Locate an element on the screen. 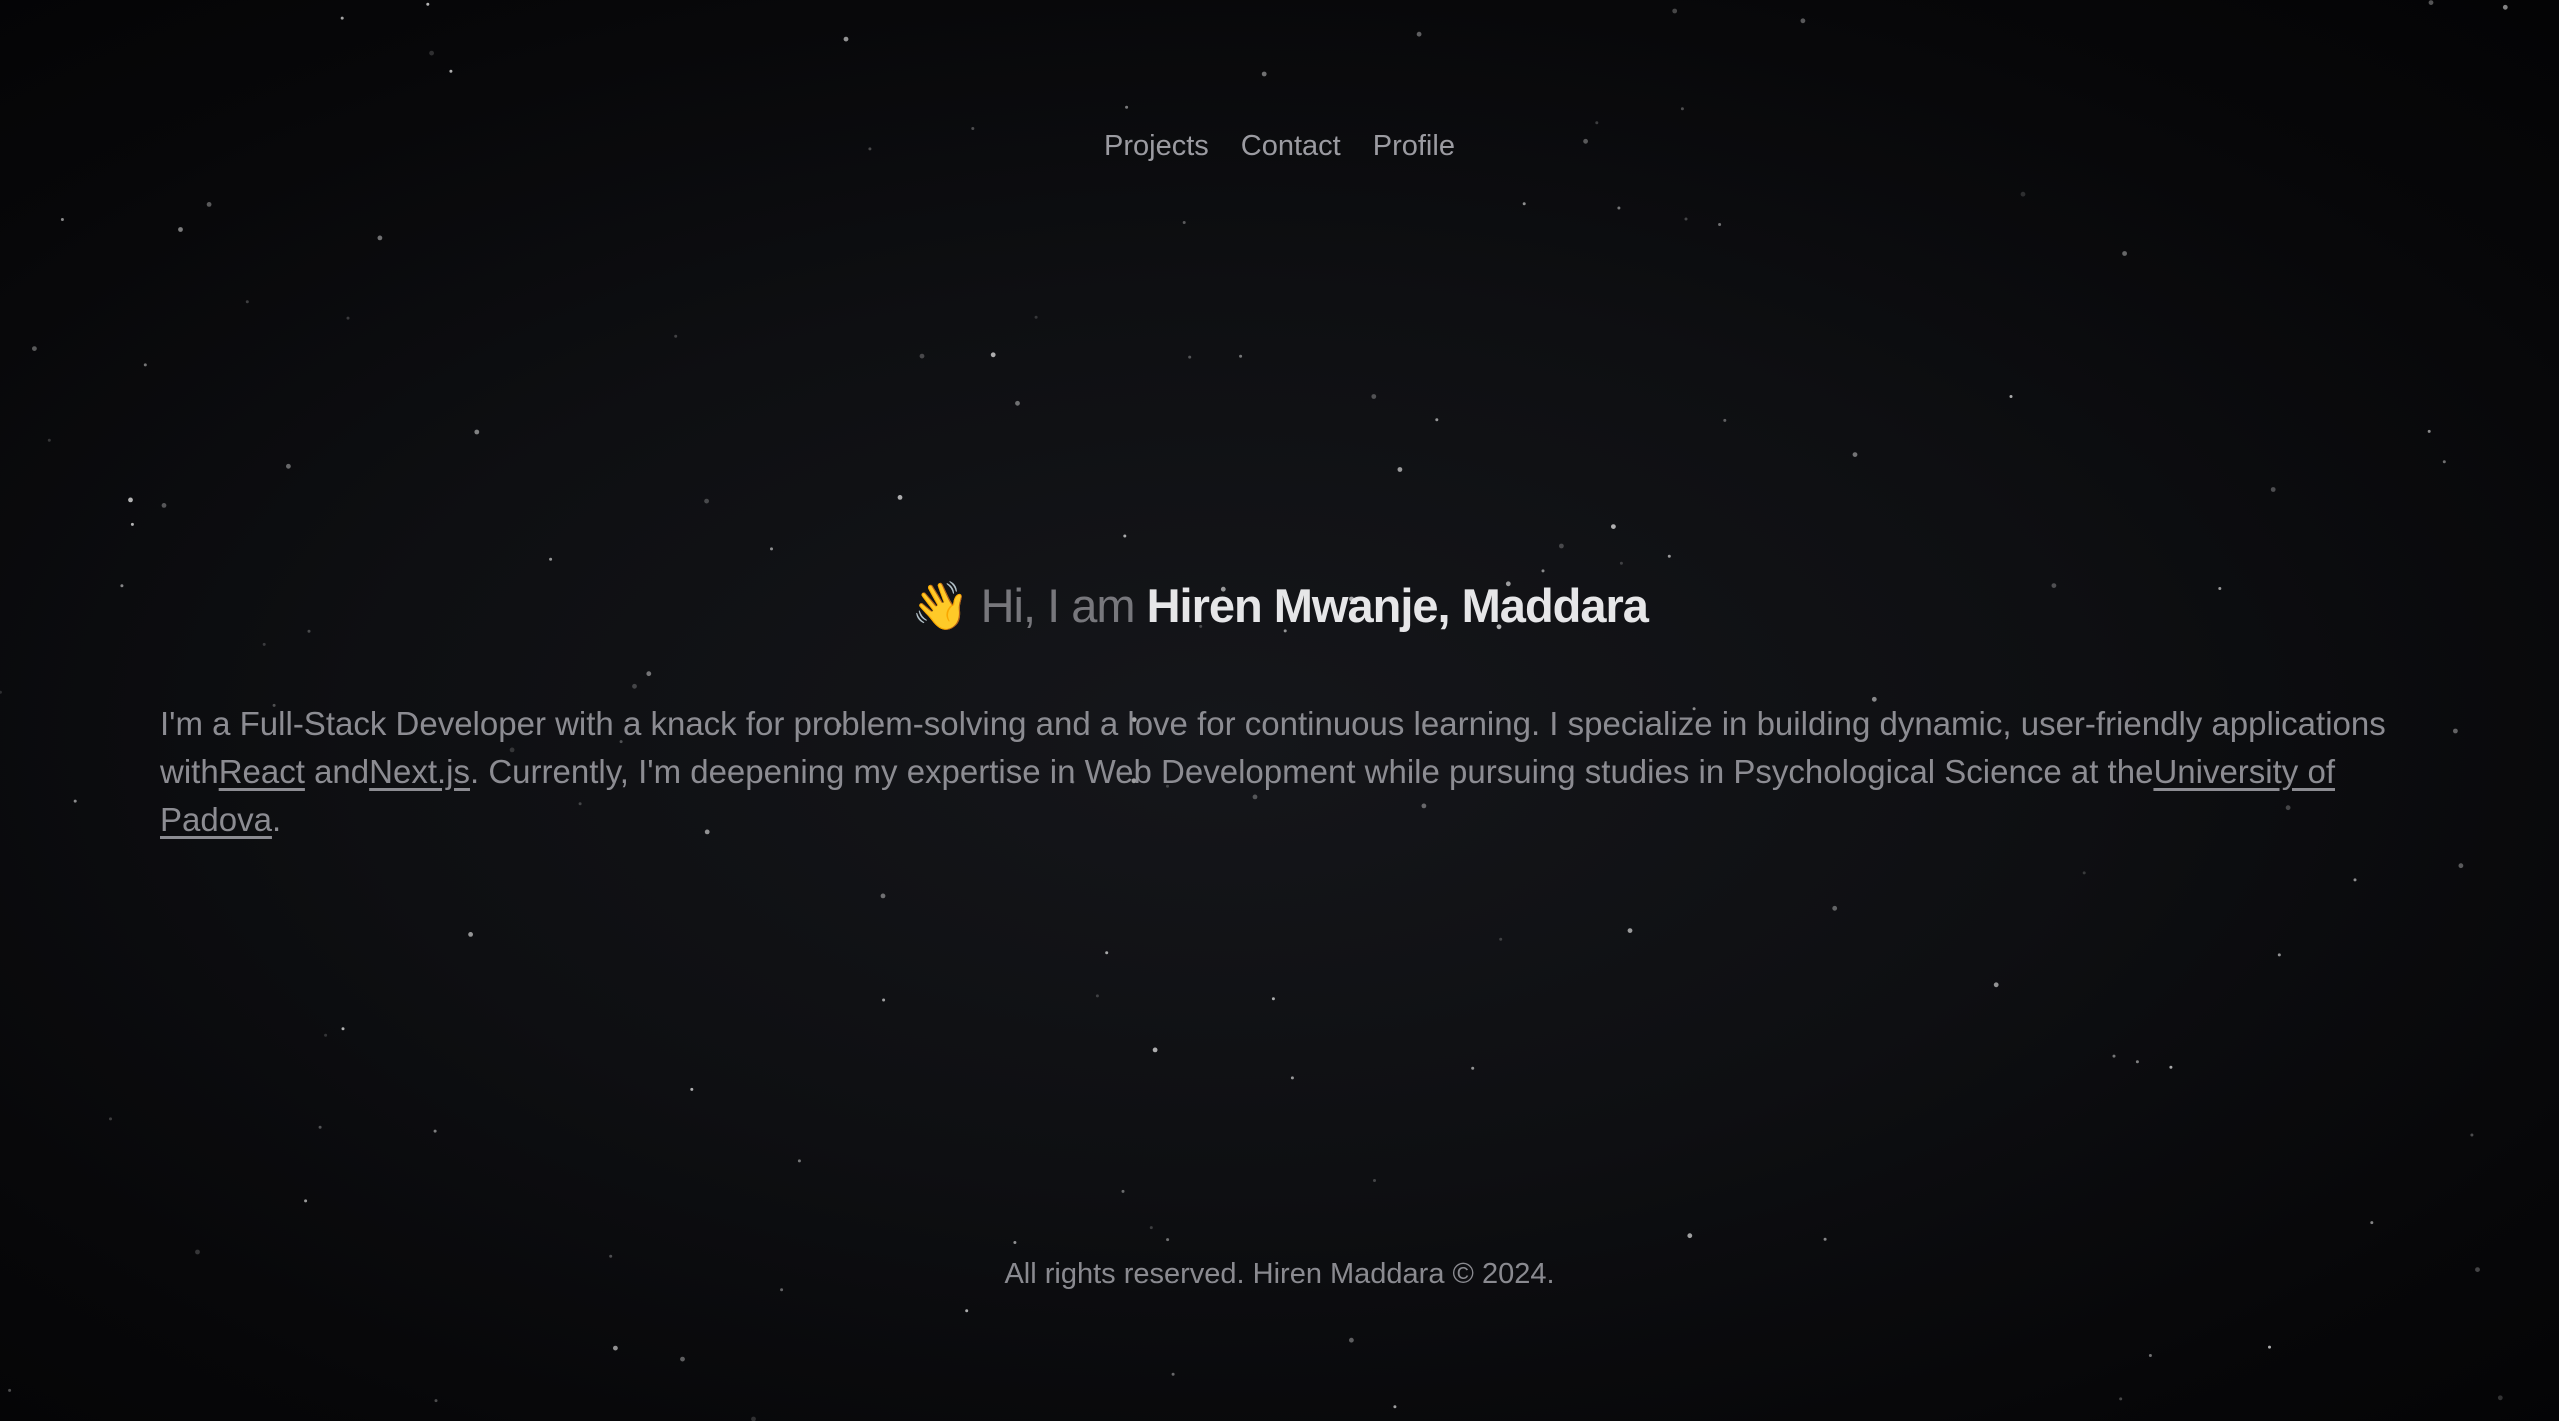 The width and height of the screenshot is (2559, 1421). nav-link-projects: Projects is located at coordinates (1156, 146).